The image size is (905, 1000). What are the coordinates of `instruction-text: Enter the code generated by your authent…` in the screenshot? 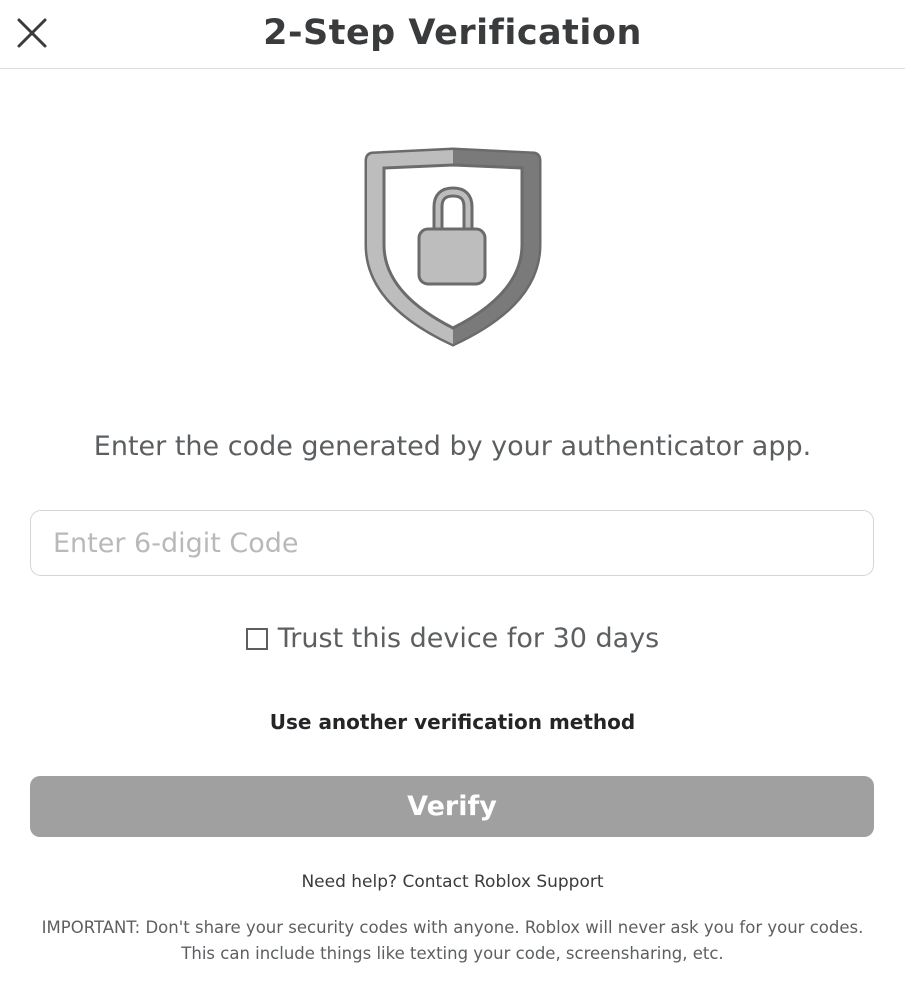 It's located at (452, 446).